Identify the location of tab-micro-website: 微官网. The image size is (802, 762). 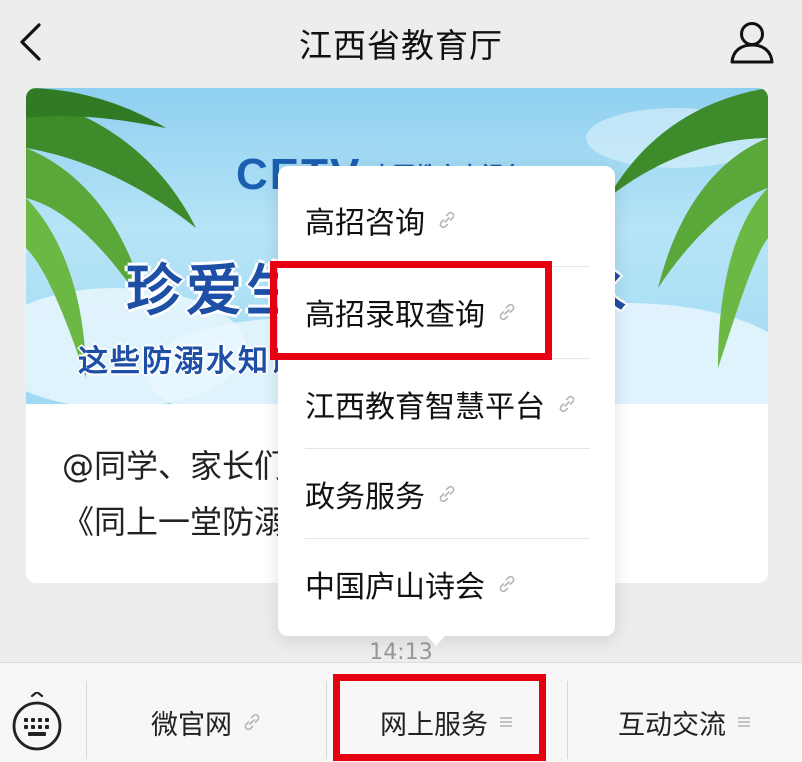
(206, 722).